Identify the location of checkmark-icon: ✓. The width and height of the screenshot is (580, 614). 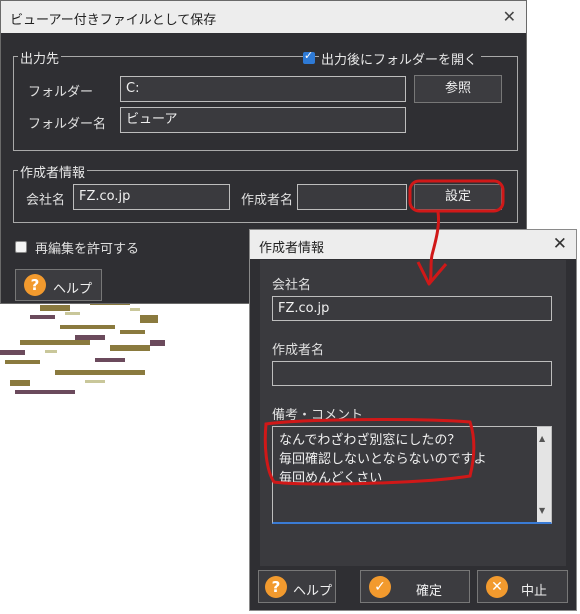
(380, 587).